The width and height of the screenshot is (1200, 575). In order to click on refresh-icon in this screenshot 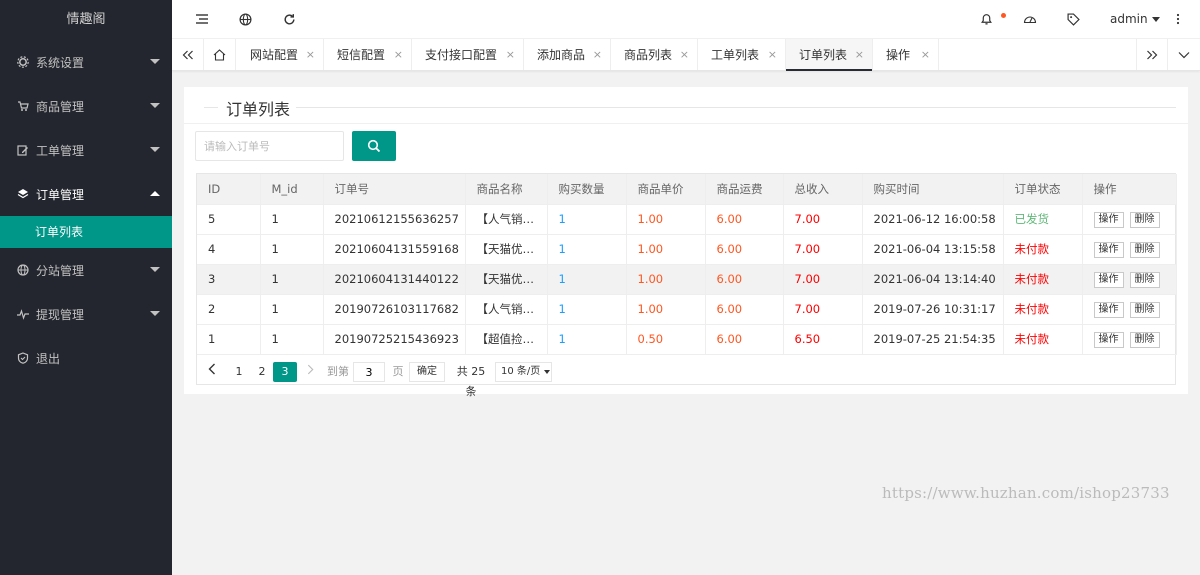, I will do `click(289, 19)`.